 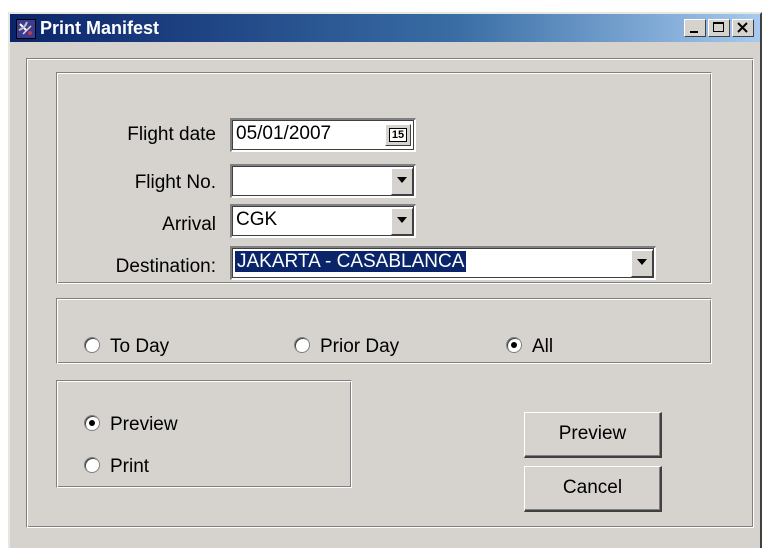 I want to click on minimize-button, so click(x=695, y=28).